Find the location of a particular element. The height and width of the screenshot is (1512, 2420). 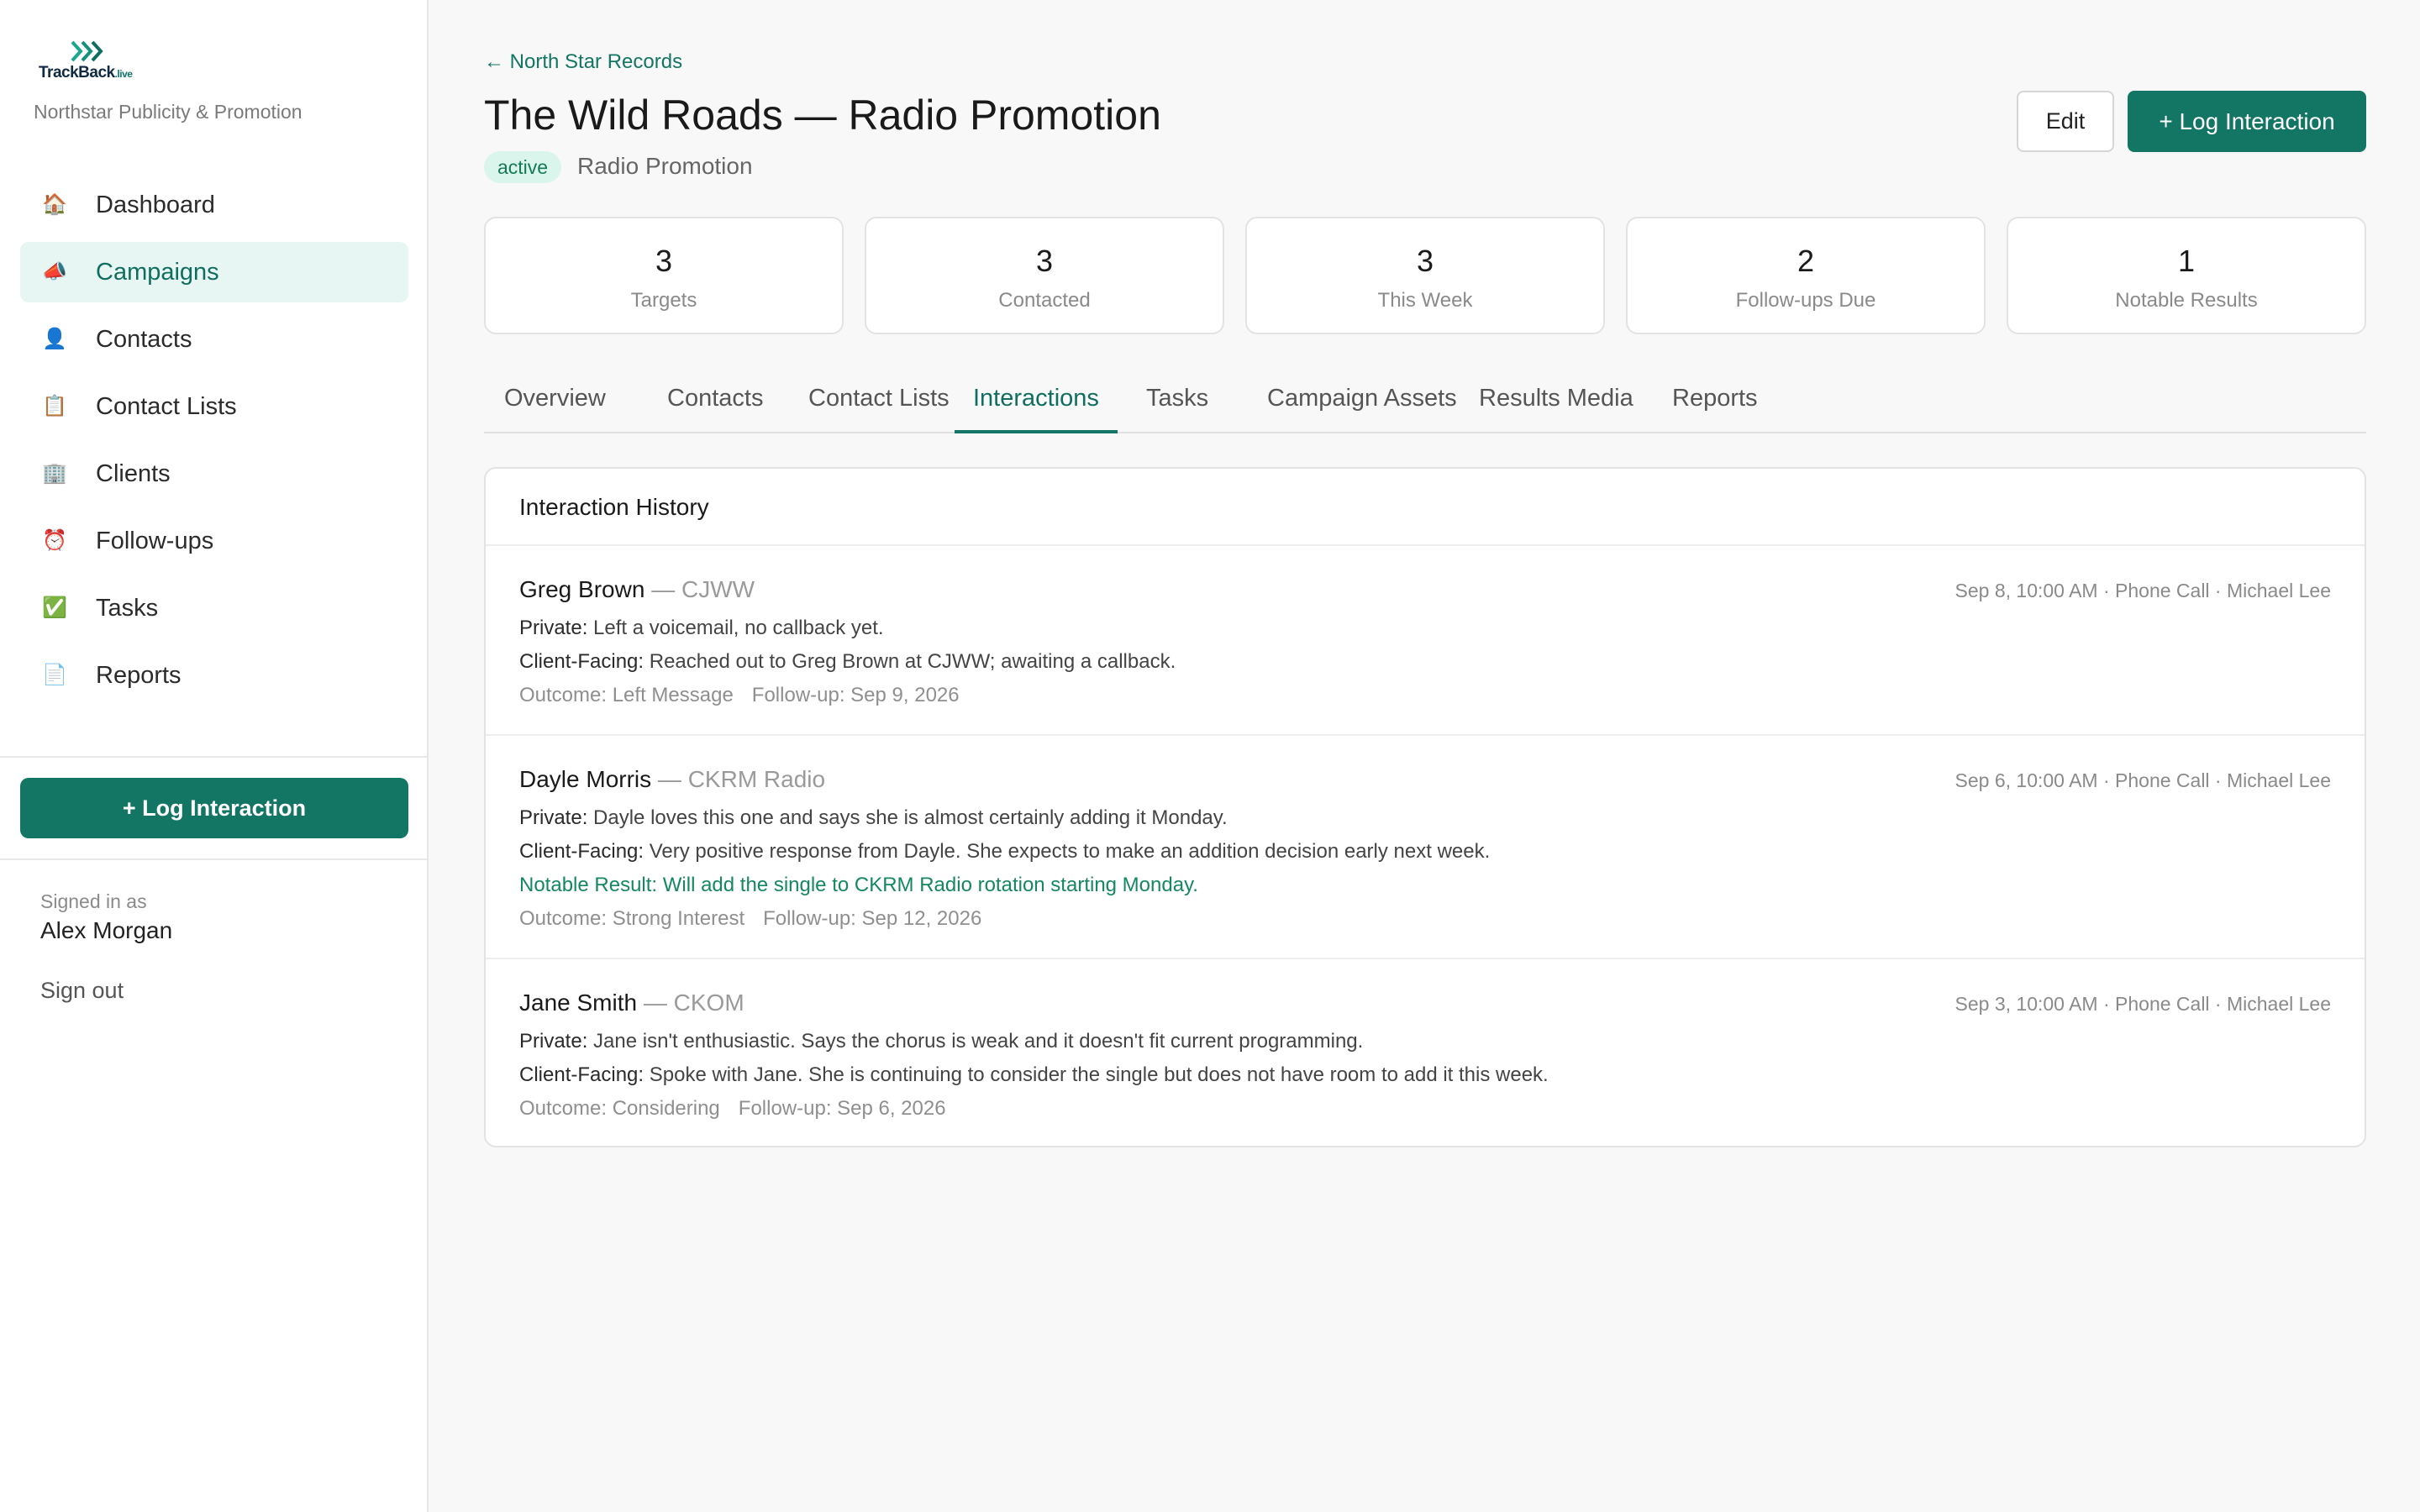

sidebar-item-reports: 📄 Reports is located at coordinates (214, 675).